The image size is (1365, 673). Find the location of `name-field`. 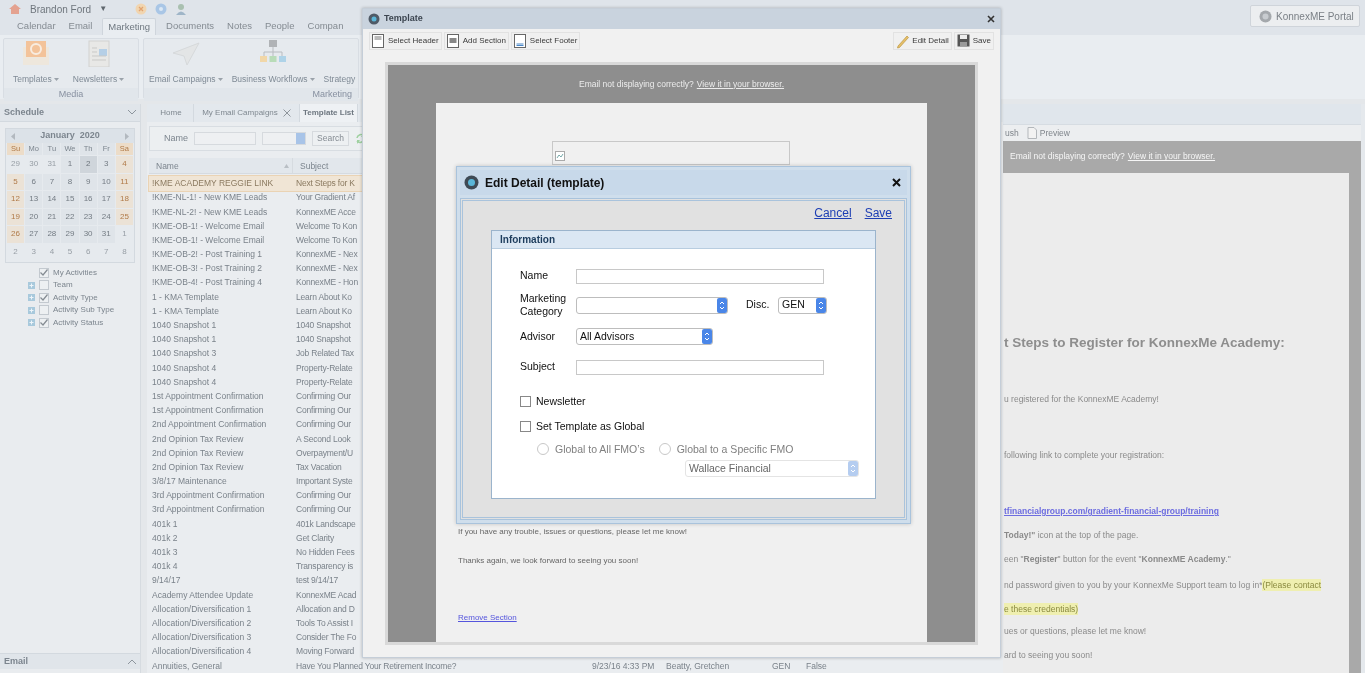

name-field is located at coordinates (225, 139).